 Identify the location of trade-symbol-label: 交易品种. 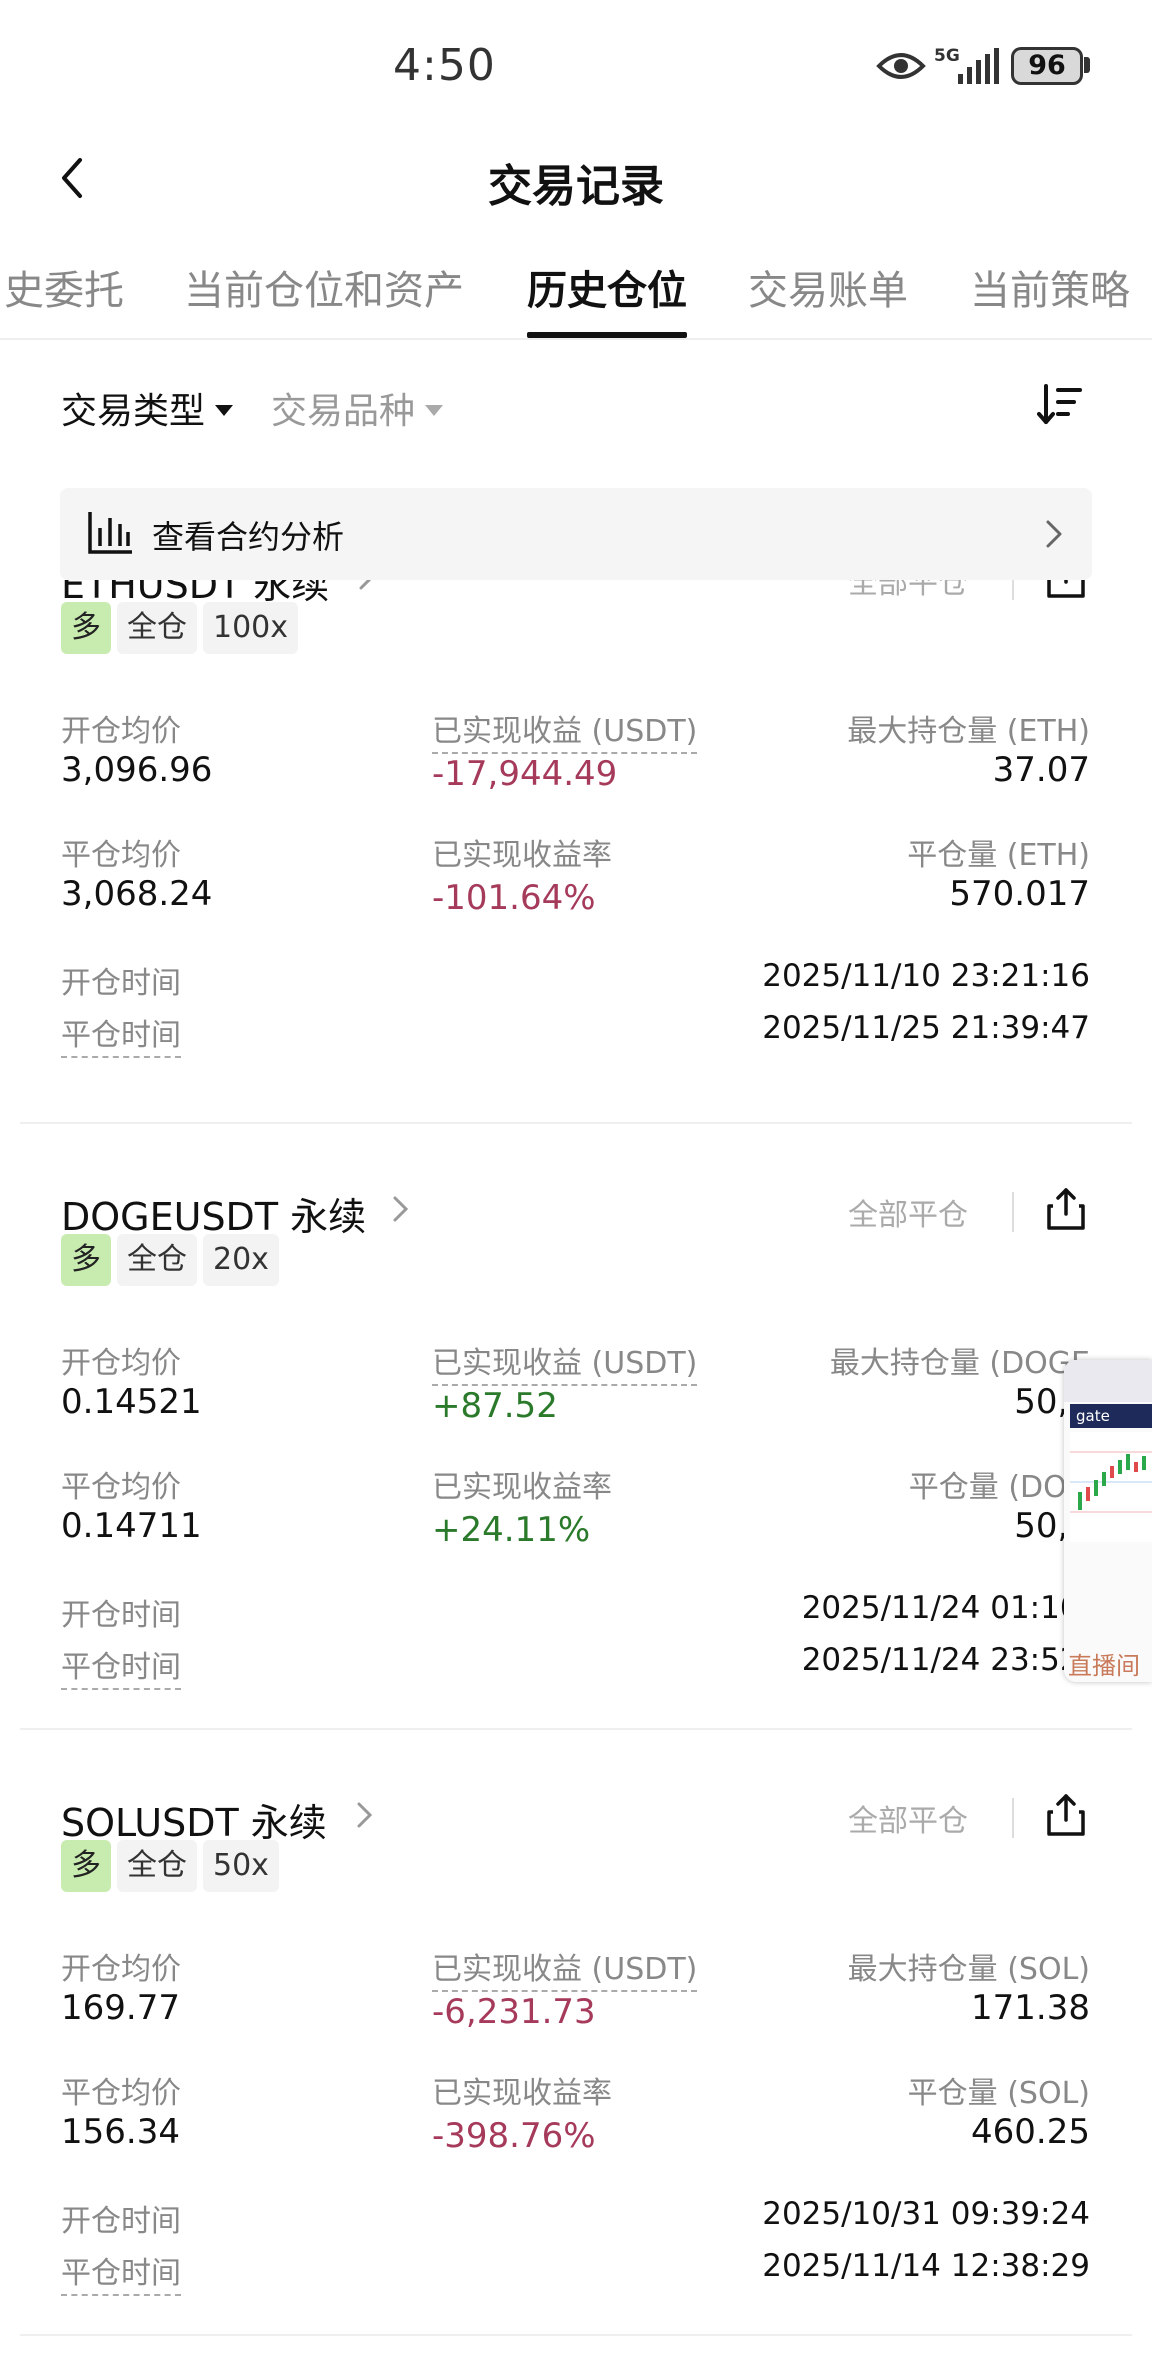
(343, 411).